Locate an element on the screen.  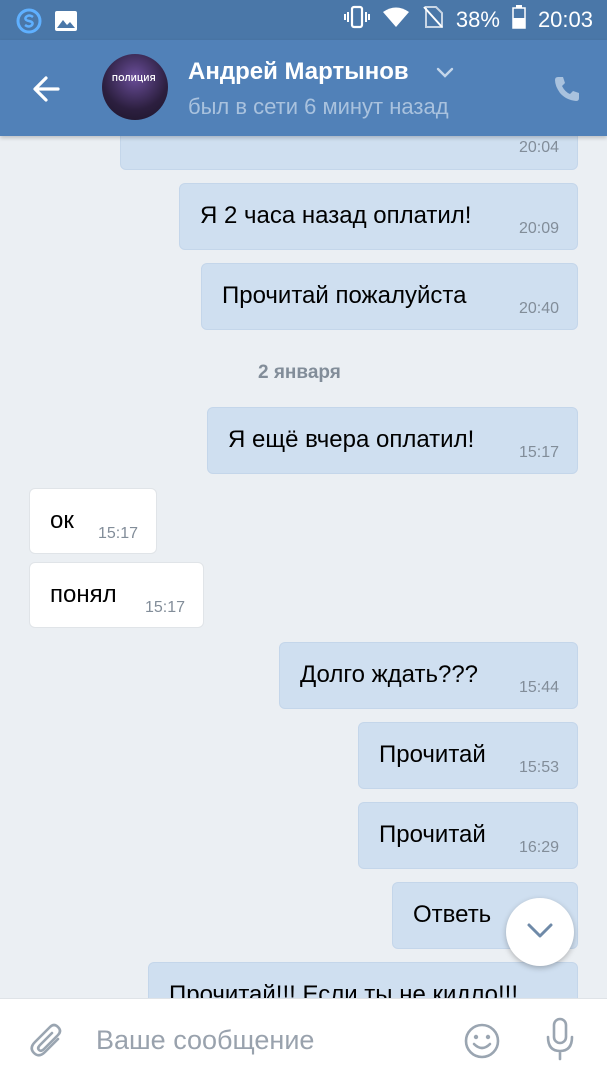
contact-name: Андрей Мартынов is located at coordinates (298, 72).